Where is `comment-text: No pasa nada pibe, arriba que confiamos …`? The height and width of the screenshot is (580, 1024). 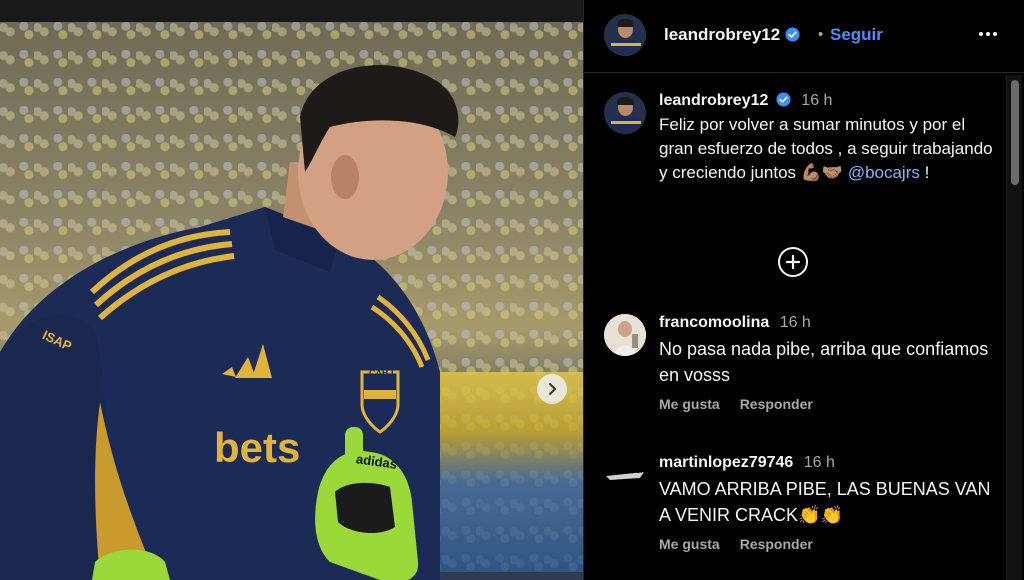
comment-text: No pasa nada pibe, arriba que confiamos … is located at coordinates (824, 362).